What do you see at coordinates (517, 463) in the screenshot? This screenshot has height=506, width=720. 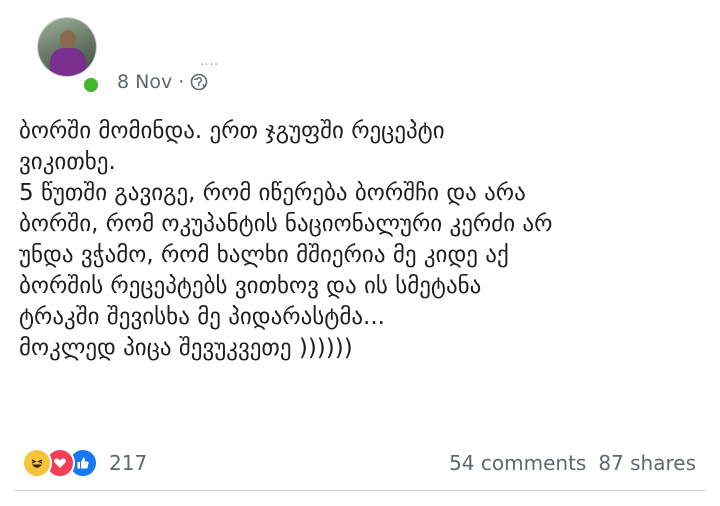 I see `comments-count: 54 comments` at bounding box center [517, 463].